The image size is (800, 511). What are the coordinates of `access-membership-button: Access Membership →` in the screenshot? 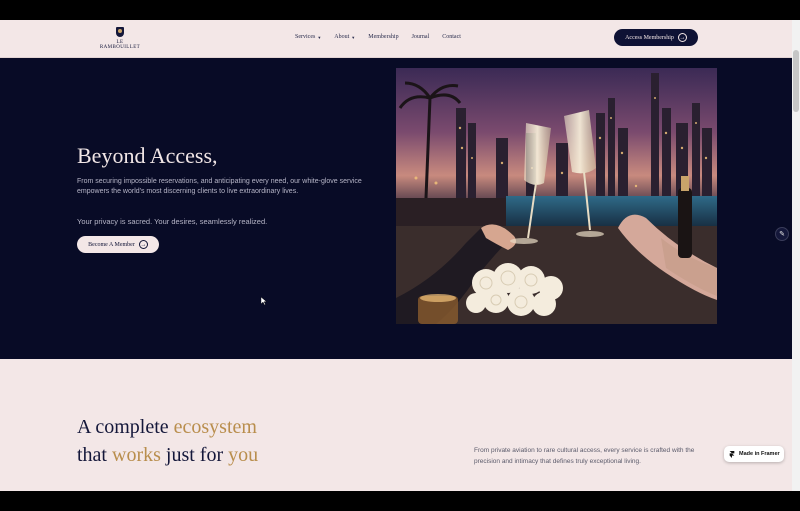 It's located at (656, 37).